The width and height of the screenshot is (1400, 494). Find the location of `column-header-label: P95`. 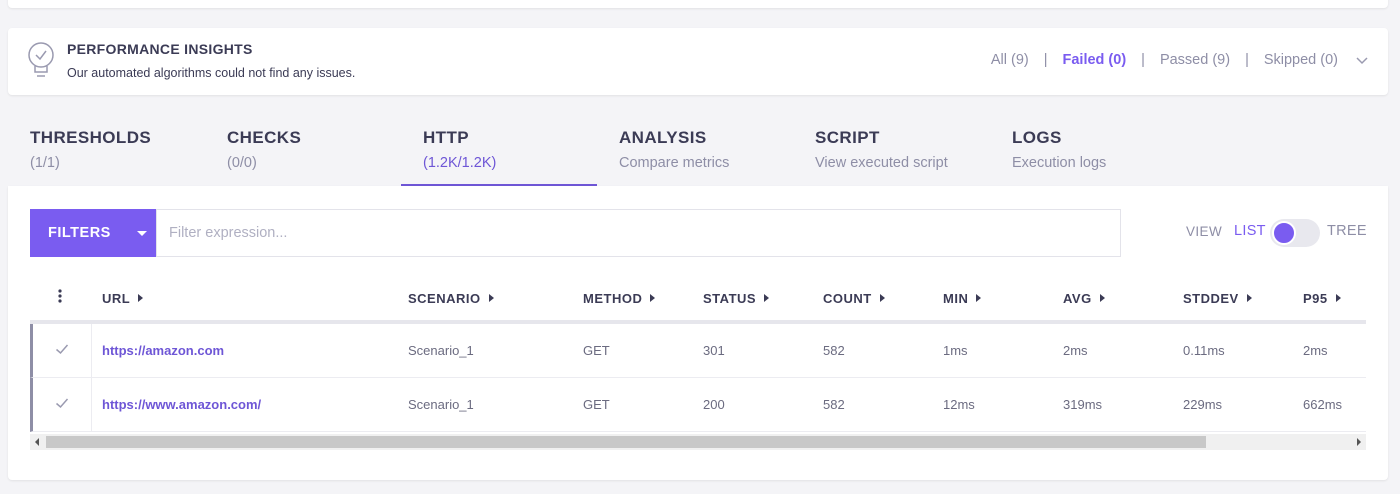

column-header-label: P95 is located at coordinates (1315, 298).